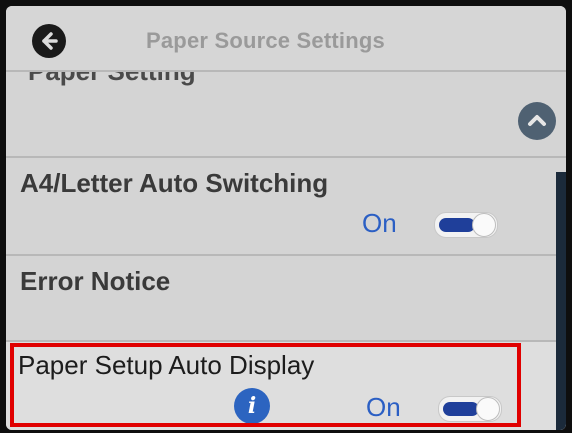  What do you see at coordinates (265, 40) in the screenshot?
I see `page-title: Paper Source Settings` at bounding box center [265, 40].